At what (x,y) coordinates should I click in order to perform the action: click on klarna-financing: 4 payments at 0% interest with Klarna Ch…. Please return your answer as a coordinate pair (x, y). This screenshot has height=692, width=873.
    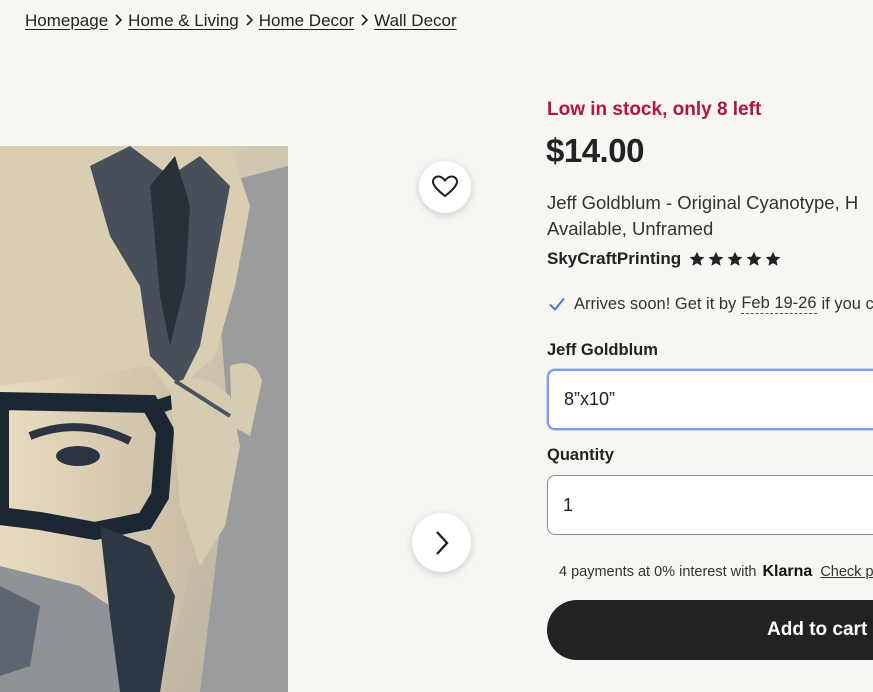
    Looking at the image, I should click on (716, 572).